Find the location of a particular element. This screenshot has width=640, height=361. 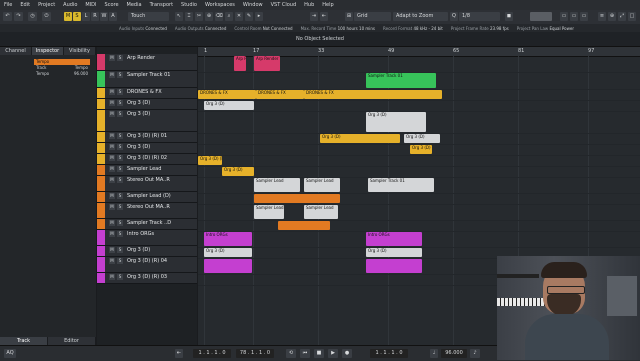

tab-visibility: Visibility is located at coordinates (80, 51).